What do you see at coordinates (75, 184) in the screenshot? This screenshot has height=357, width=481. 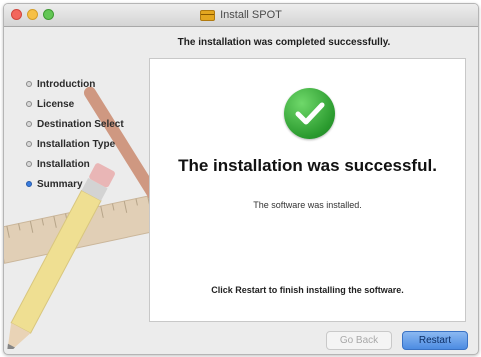 I see `step-summary: Summary` at bounding box center [75, 184].